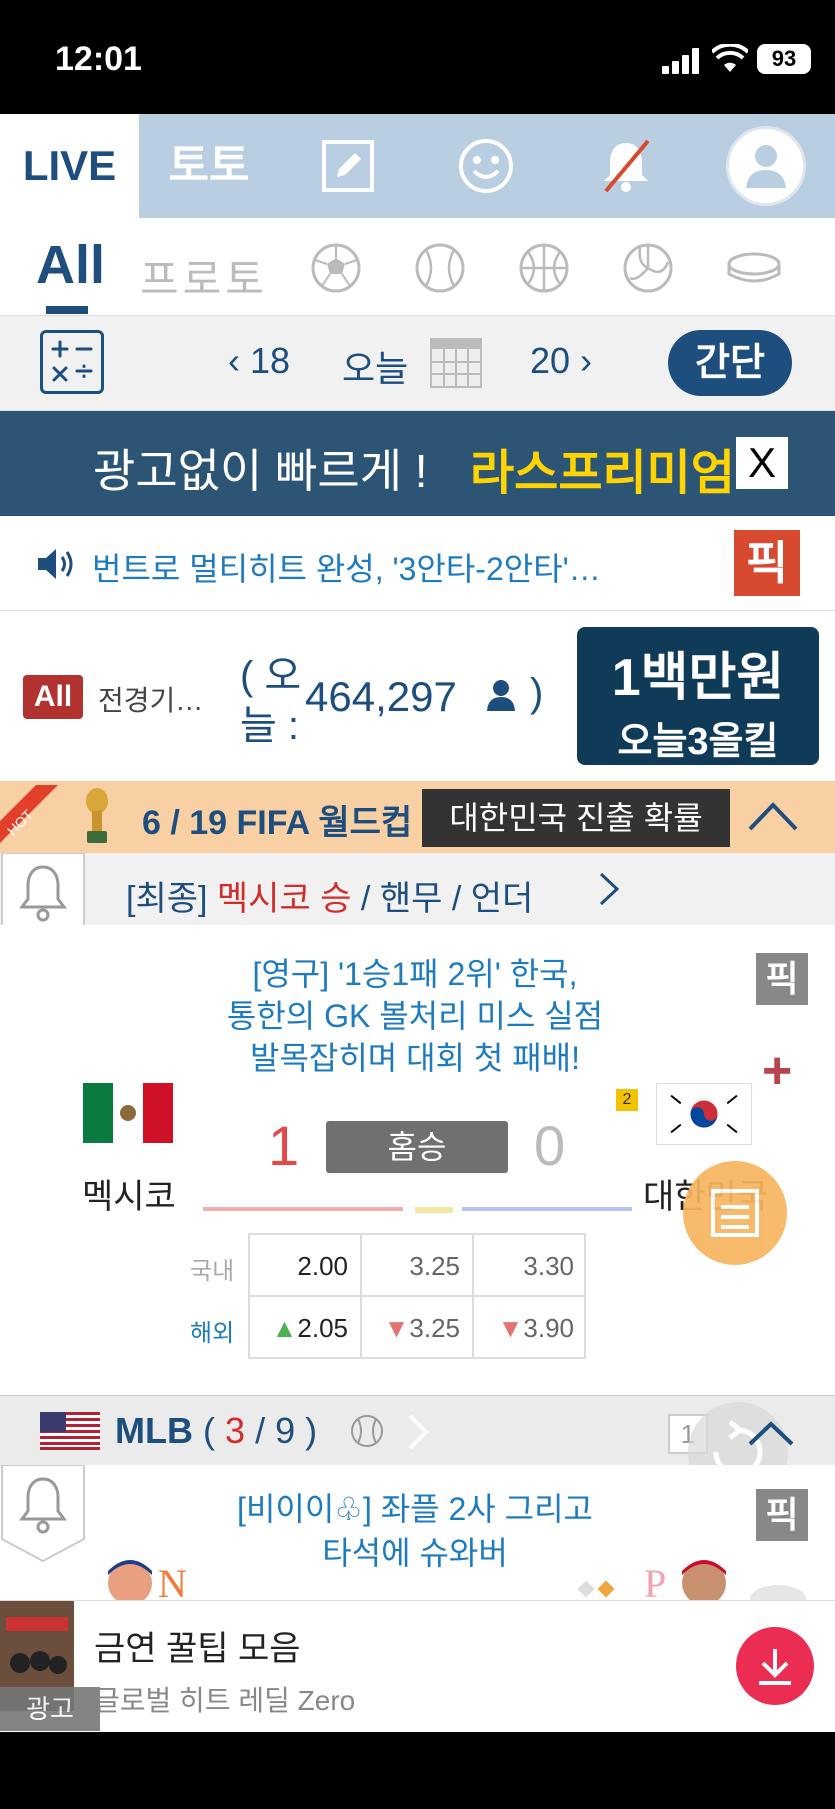  What do you see at coordinates (440, 268) in the screenshot?
I see `baseball-icon` at bounding box center [440, 268].